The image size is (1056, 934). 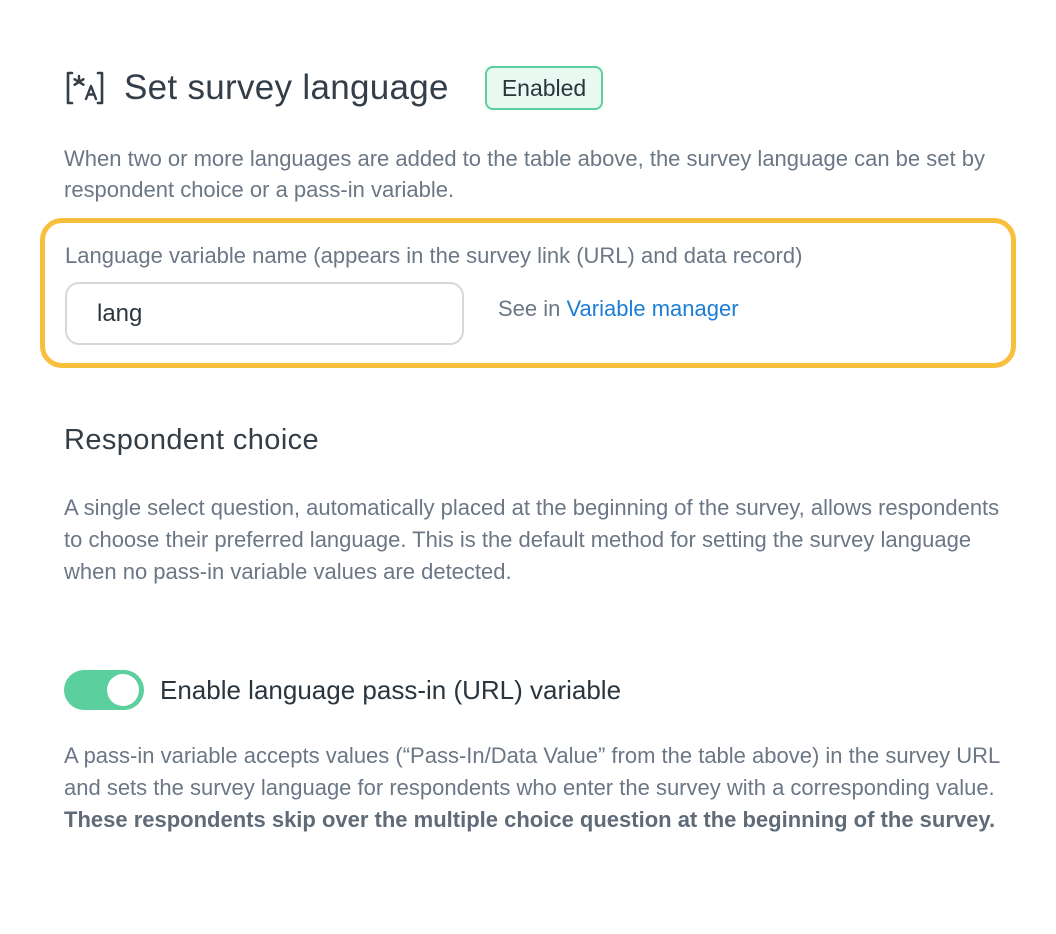 I want to click on status-badge: Enabled, so click(x=544, y=88).